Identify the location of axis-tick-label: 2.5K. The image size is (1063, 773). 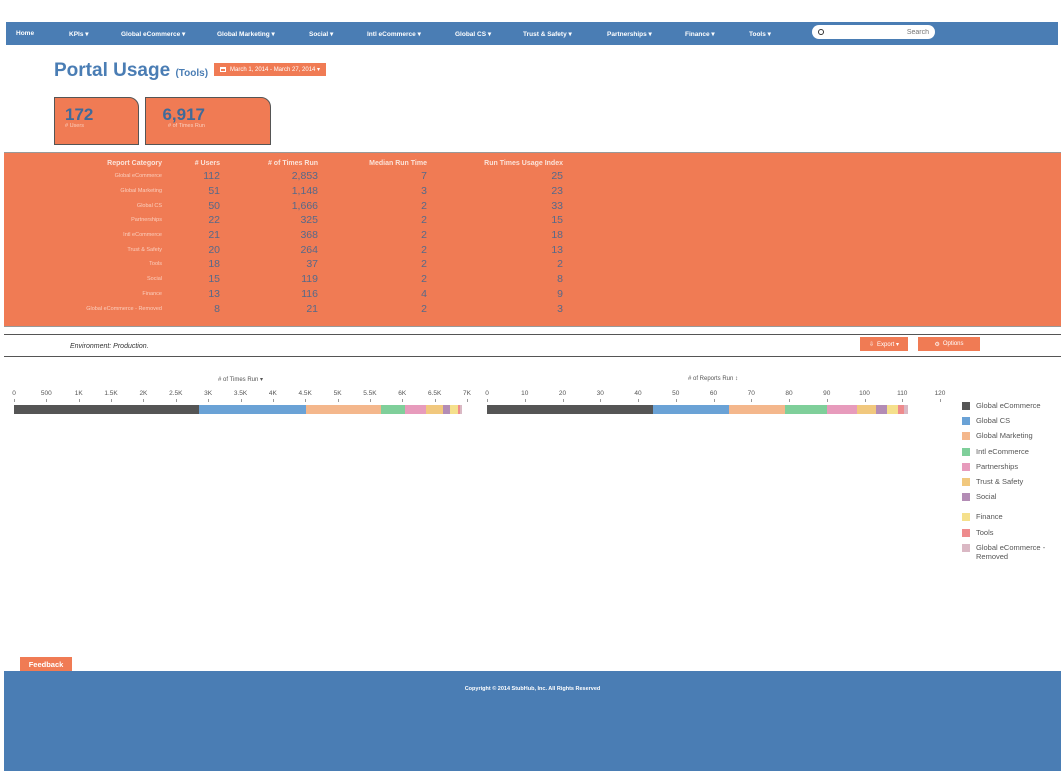
(176, 393).